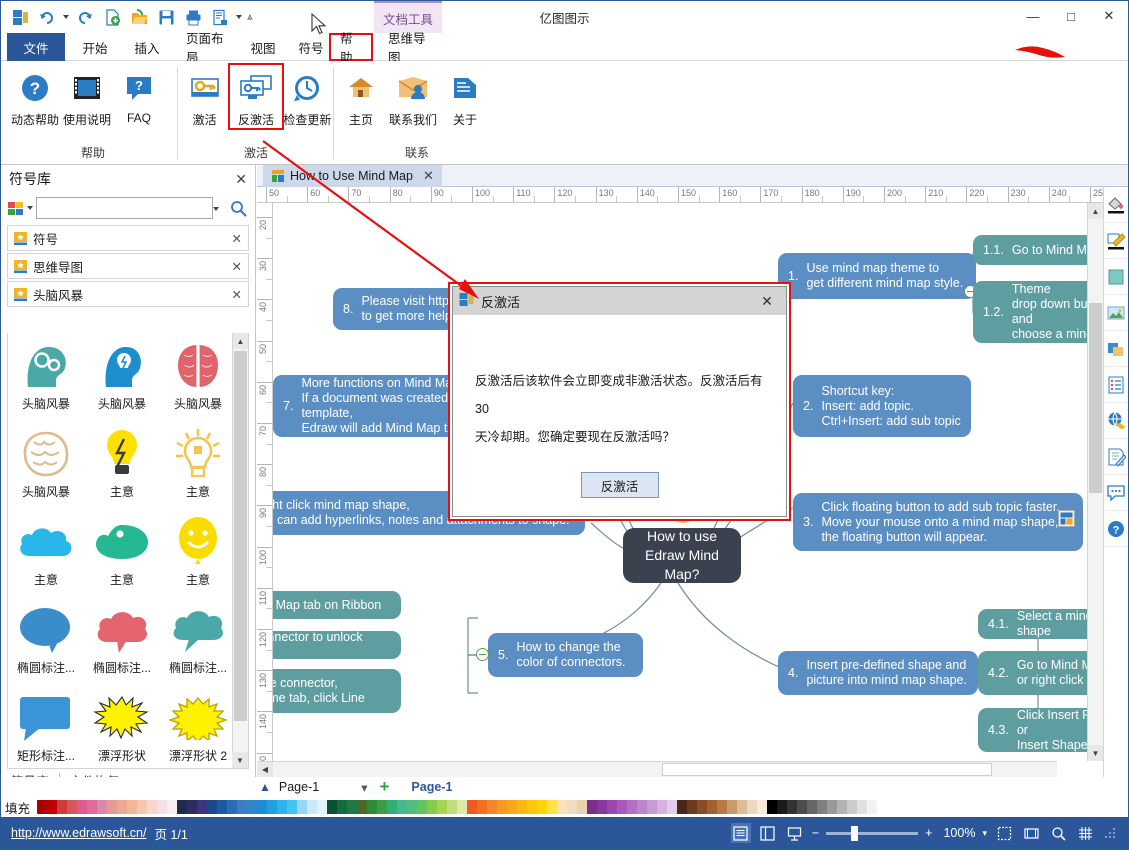  Describe the element at coordinates (682, 555) in the screenshot. I see `mindmap-center-node: How to use Edraw Mind Map?` at that location.